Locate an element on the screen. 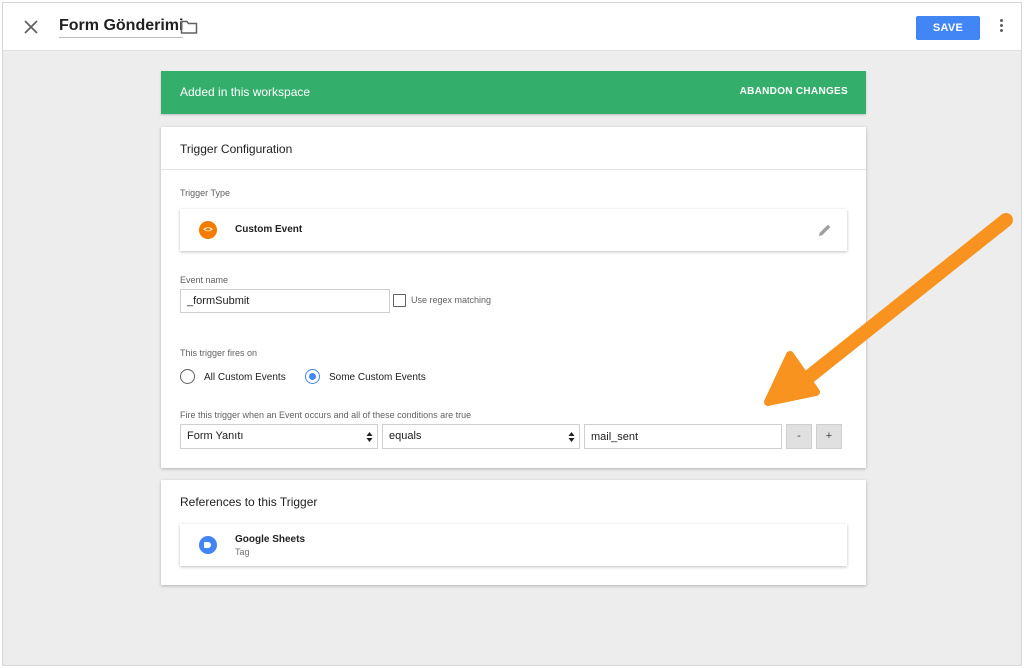 Image resolution: width=1024 pixels, height=668 pixels. page-title: Form Gönderimi is located at coordinates (121, 27).